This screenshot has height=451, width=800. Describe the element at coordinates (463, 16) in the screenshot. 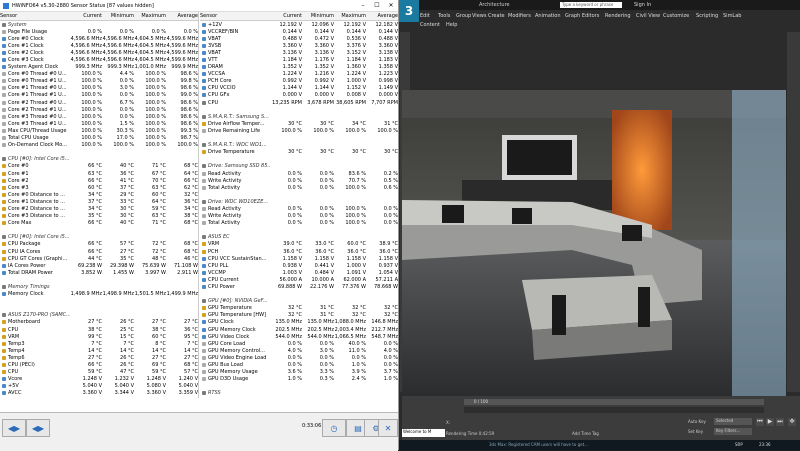

I see `menu-item: Group` at that location.